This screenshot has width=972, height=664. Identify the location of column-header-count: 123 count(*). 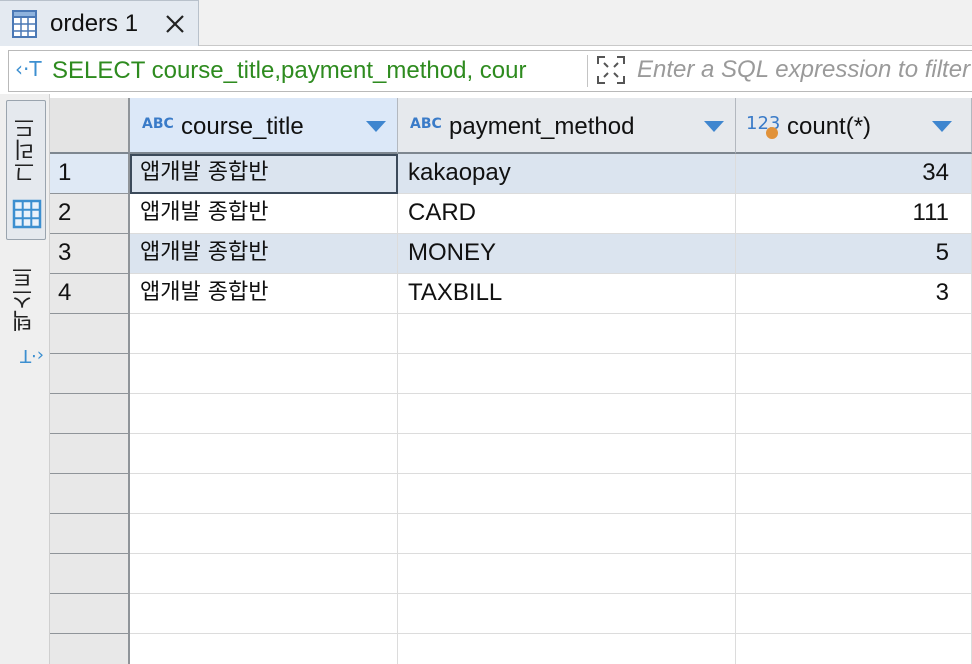
(854, 126).